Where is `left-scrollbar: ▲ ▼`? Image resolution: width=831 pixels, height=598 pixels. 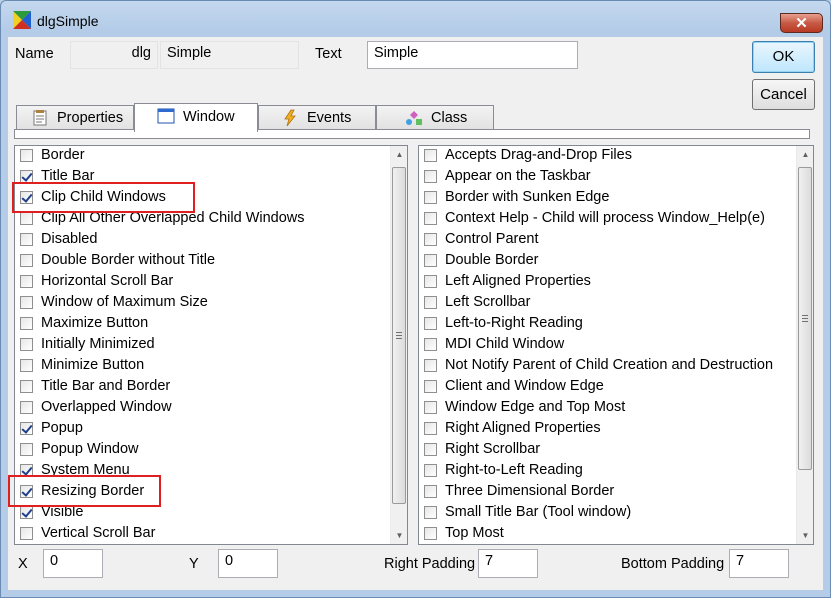 left-scrollbar: ▲ ▼ is located at coordinates (398, 345).